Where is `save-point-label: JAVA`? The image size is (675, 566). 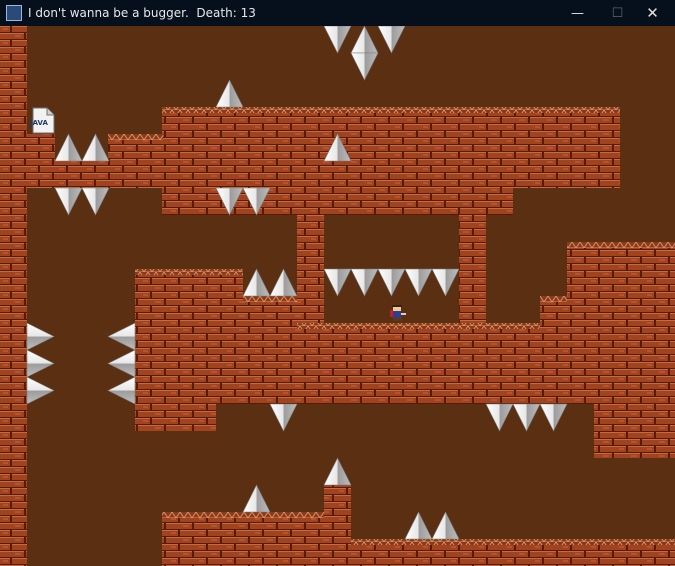 save-point-label: JAVA is located at coordinates (38, 123).